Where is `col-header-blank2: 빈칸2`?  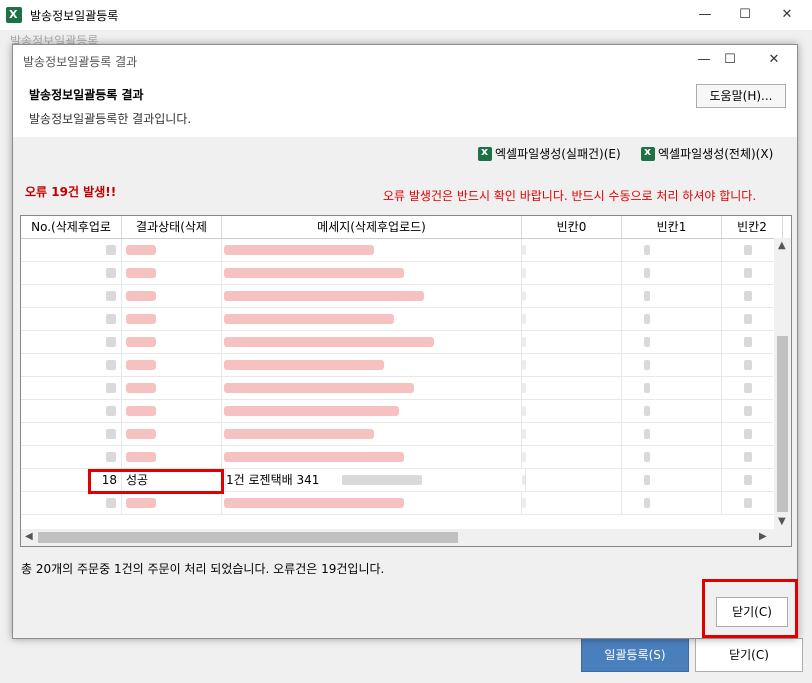
col-header-blank2: 빈칸2 is located at coordinates (752, 227).